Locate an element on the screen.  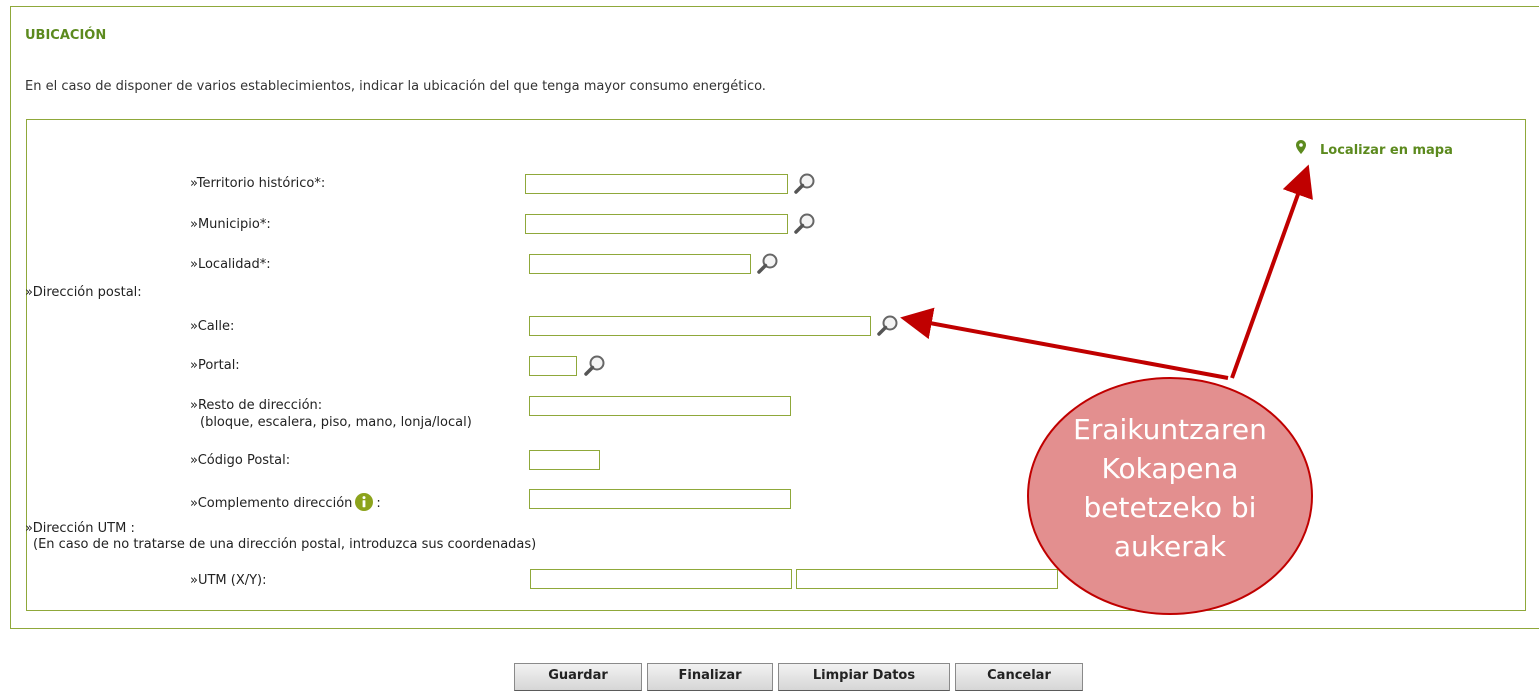
finalizar-button: Finalizar is located at coordinates (710, 677).